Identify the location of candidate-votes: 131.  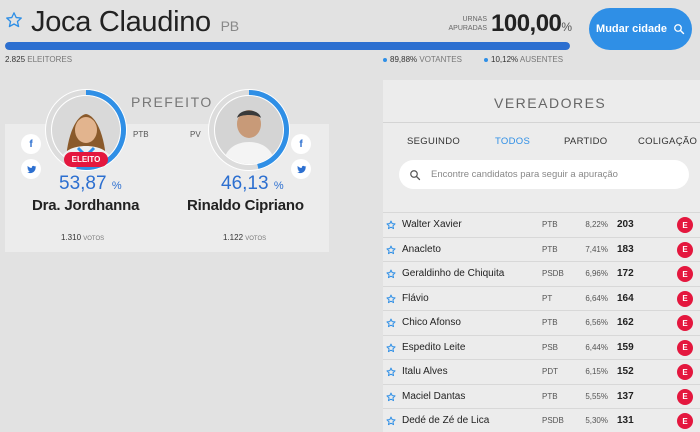
(625, 420).